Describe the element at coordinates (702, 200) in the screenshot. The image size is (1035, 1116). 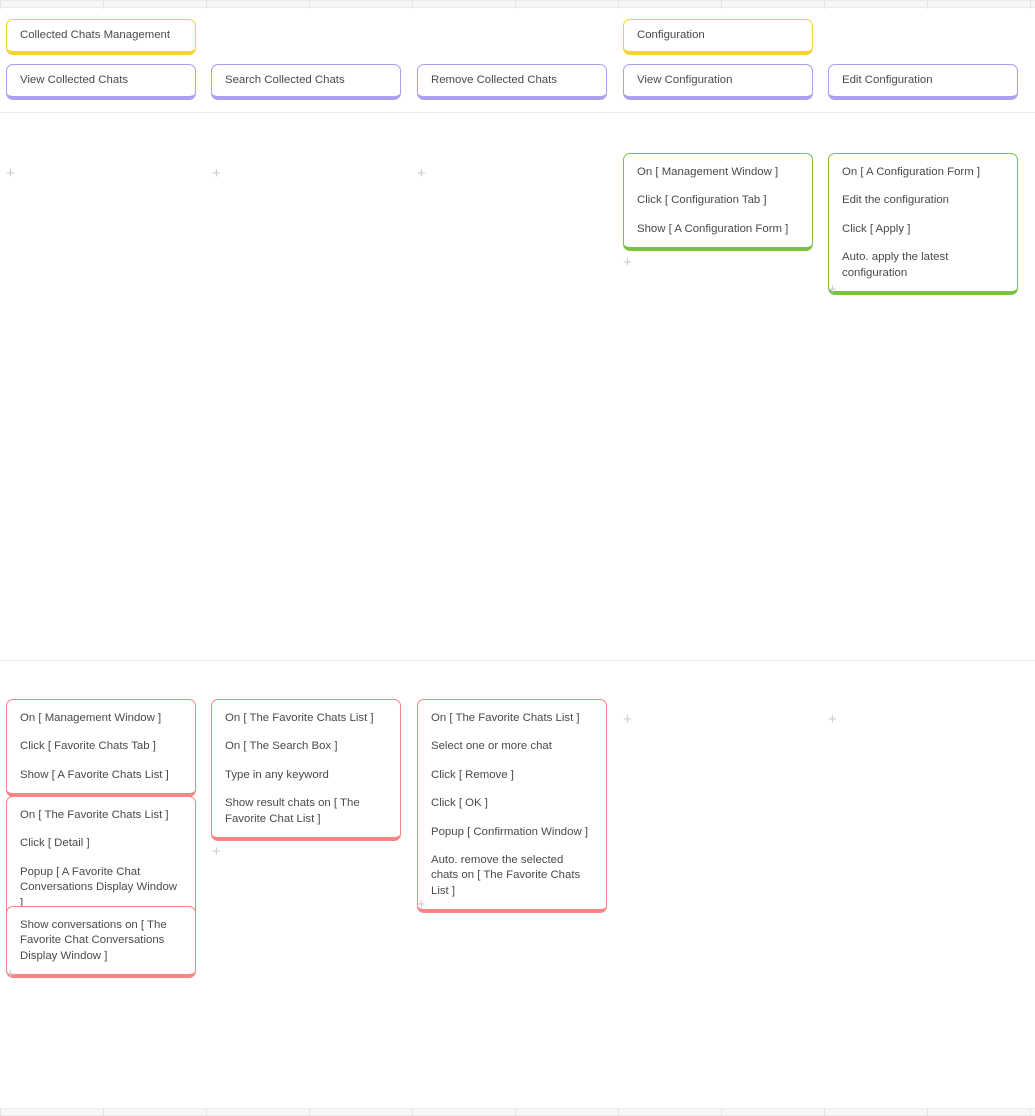
I see `story-step: Click [ Configuration Tab ]` at that location.